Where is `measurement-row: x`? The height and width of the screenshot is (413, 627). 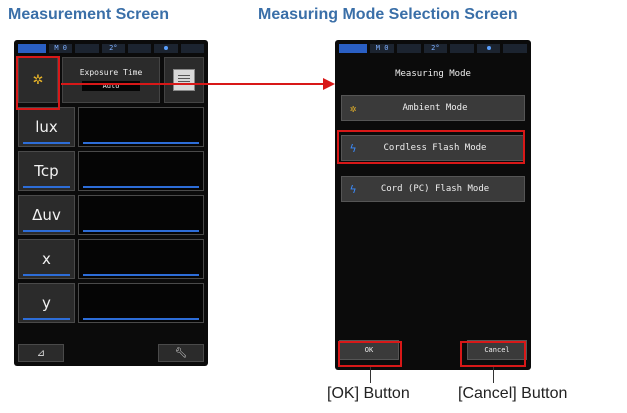 measurement-row: x is located at coordinates (111, 259).